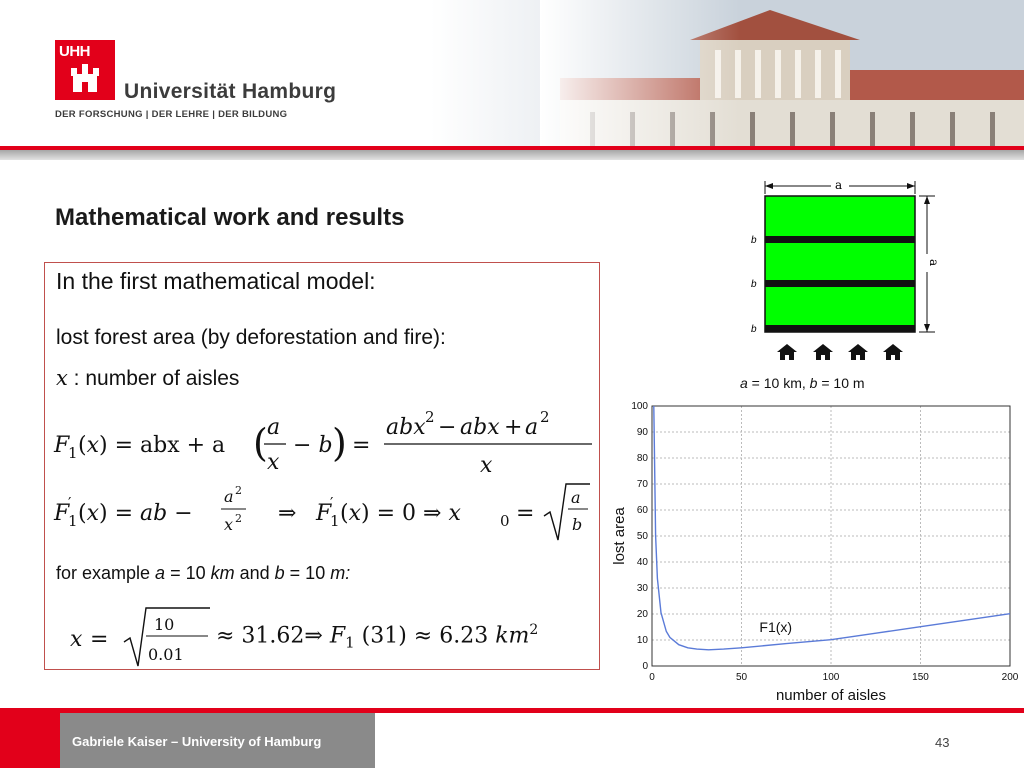 The image size is (1024, 768). Describe the element at coordinates (512, 636) in the screenshot. I see `result-unit: km` at that location.